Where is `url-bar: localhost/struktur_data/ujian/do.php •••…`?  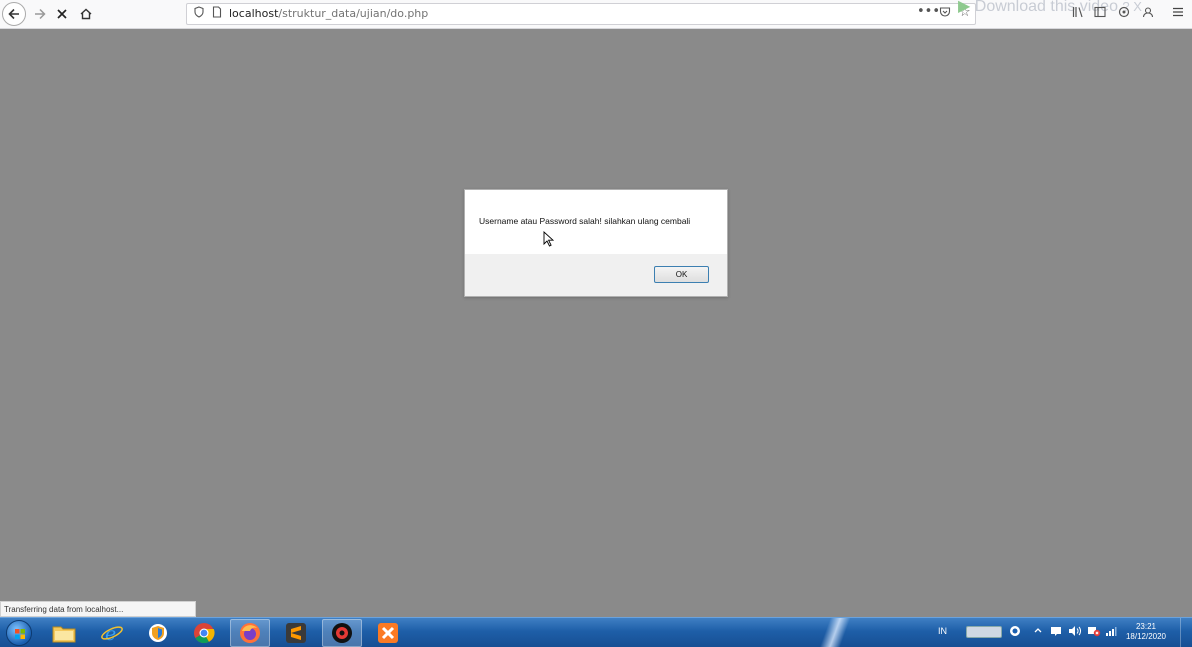
url-bar: localhost/struktur_data/ujian/do.php •••… is located at coordinates (581, 14).